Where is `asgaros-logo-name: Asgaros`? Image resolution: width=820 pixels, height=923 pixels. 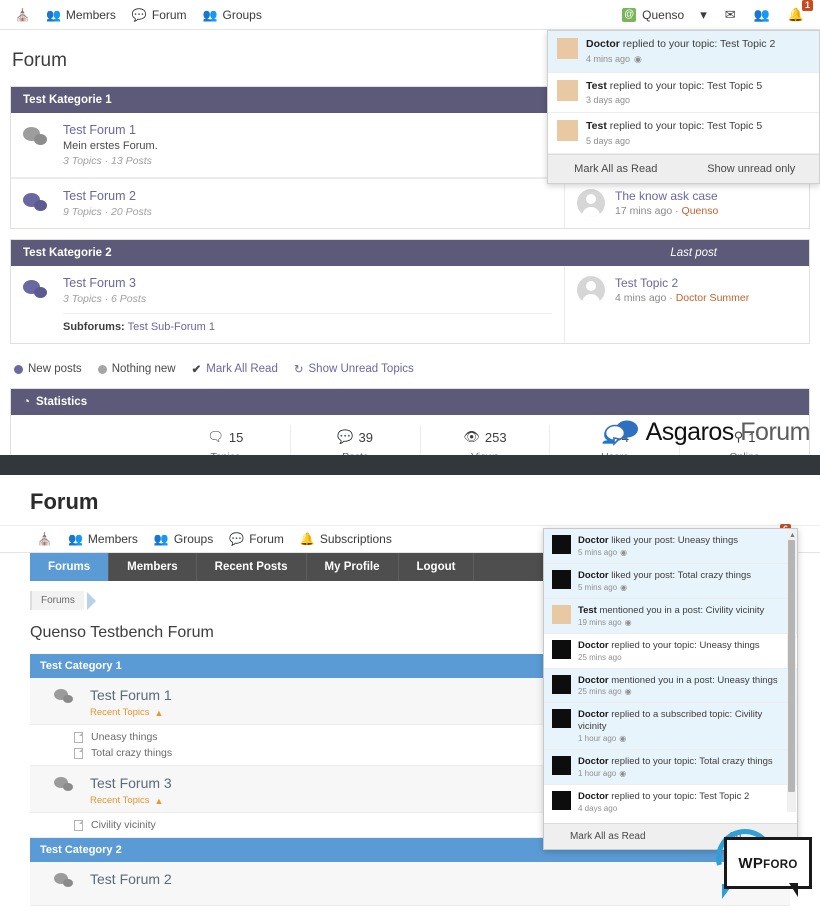 asgaros-logo-name: Asgaros is located at coordinates (690, 432).